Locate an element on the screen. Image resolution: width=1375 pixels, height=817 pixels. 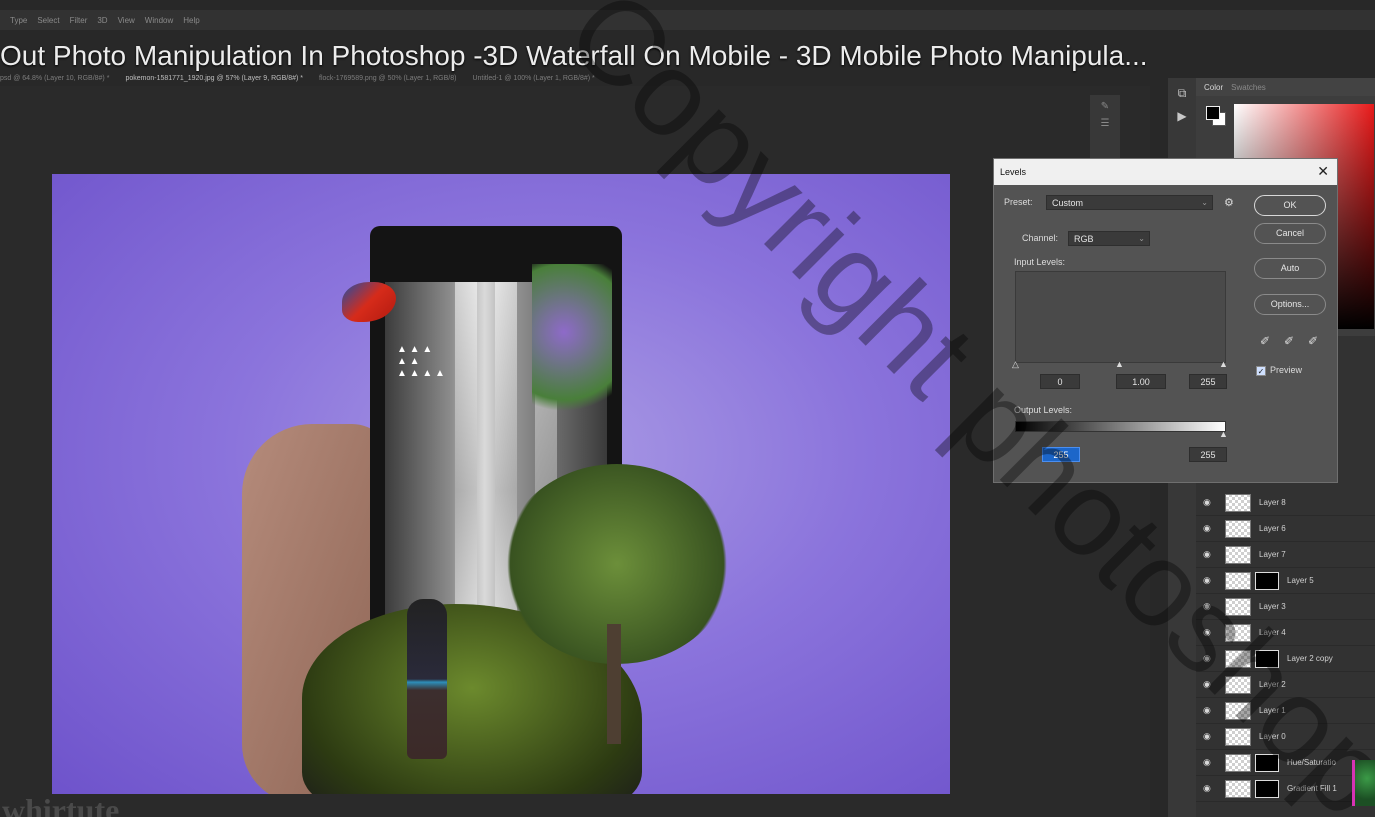
preset-value: Custom is located at coordinates (1068, 203).